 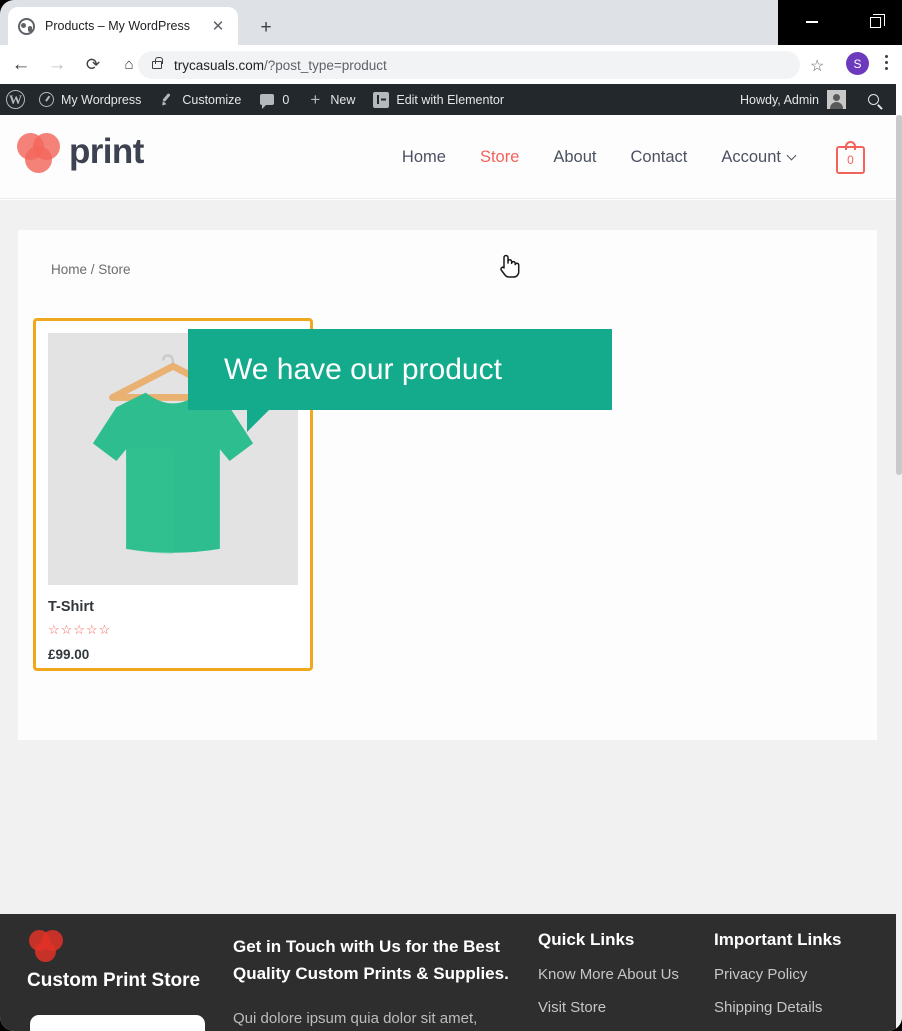 I want to click on cart-button: 0, so click(x=851, y=157).